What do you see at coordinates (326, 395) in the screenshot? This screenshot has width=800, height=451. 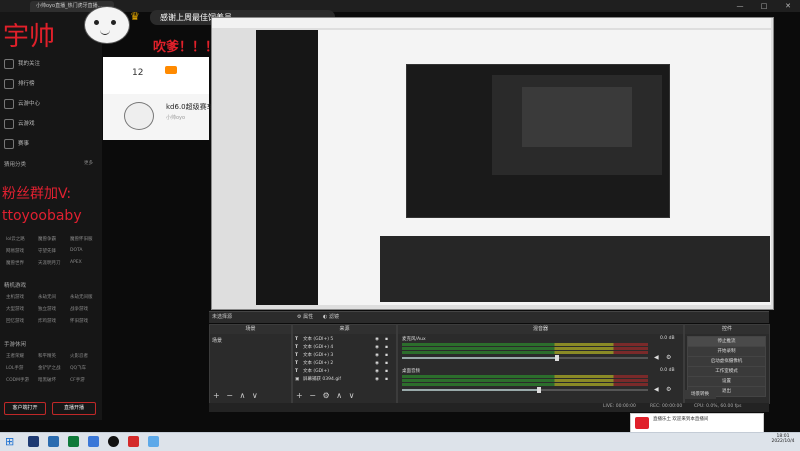 I see `source-controls: + − ⚙ ∧ ∨` at bounding box center [326, 395].